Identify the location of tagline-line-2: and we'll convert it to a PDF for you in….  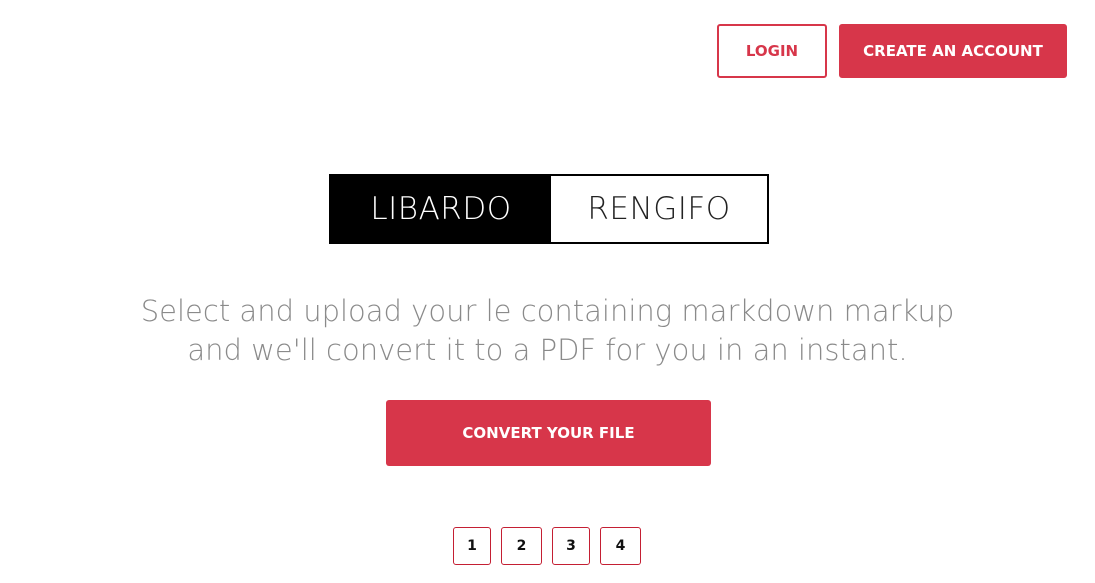
(547, 350).